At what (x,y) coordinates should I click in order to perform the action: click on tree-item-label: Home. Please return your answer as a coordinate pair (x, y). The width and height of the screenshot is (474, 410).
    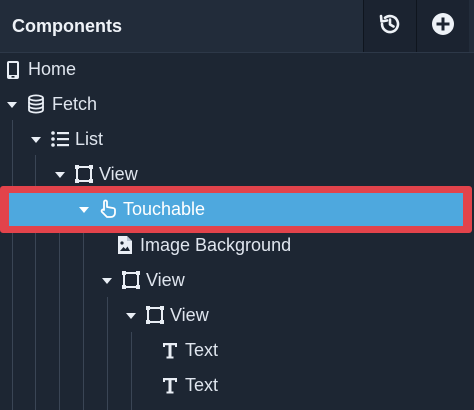
    Looking at the image, I should click on (52, 69).